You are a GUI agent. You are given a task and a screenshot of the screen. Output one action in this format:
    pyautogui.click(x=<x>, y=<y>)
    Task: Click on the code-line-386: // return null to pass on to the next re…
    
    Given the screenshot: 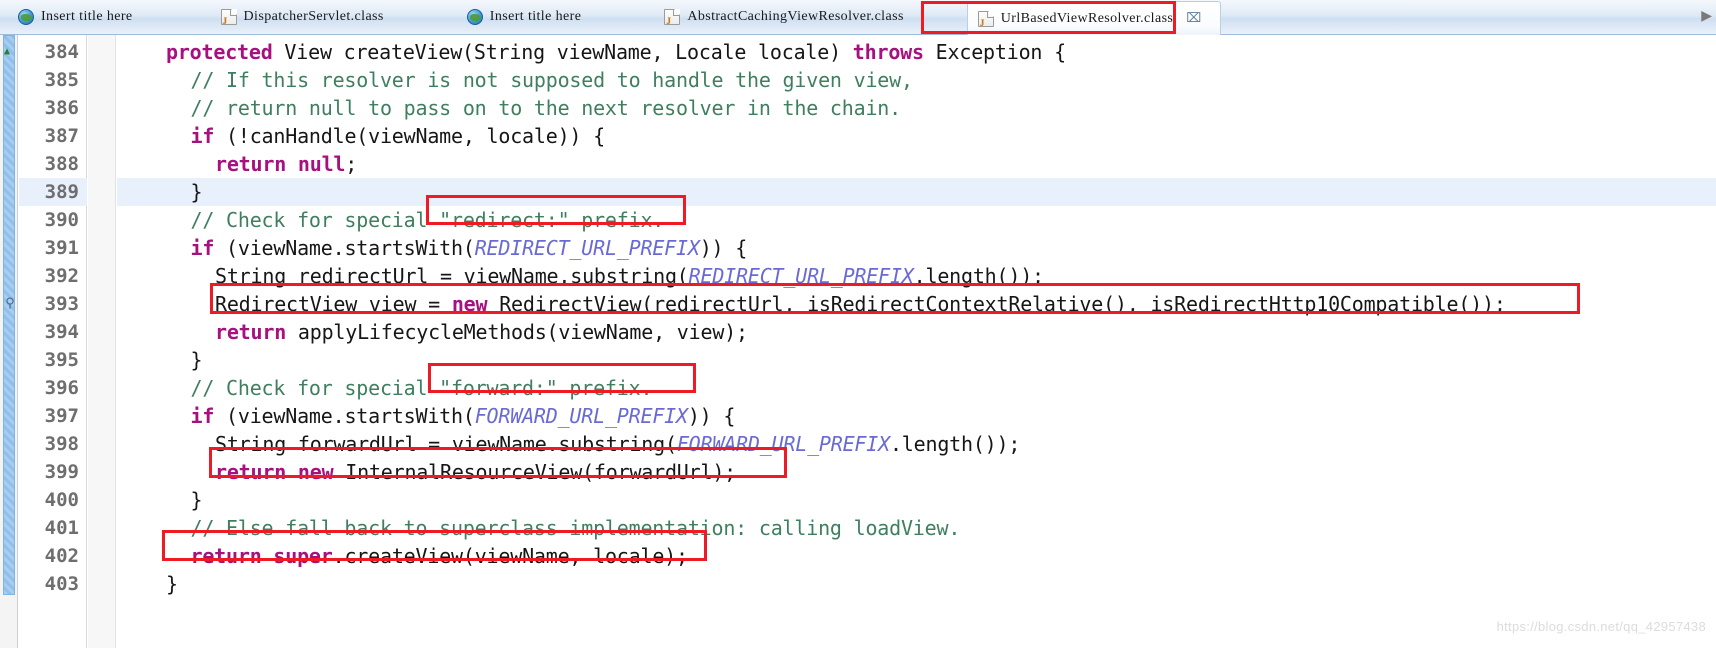 What is the action you would take?
    pyautogui.click(x=546, y=108)
    